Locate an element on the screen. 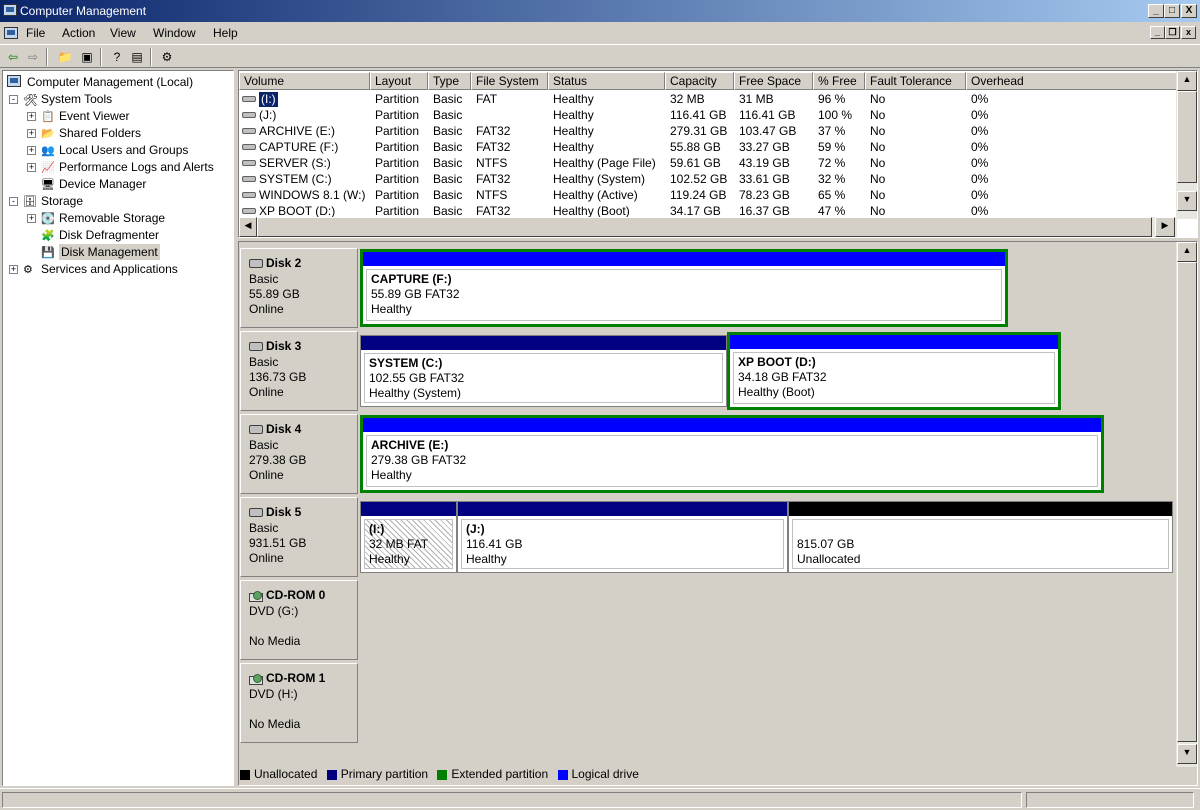 Image resolution: width=1200 pixels, height=810 pixels. legend-logical: Logical drive is located at coordinates (598, 774).